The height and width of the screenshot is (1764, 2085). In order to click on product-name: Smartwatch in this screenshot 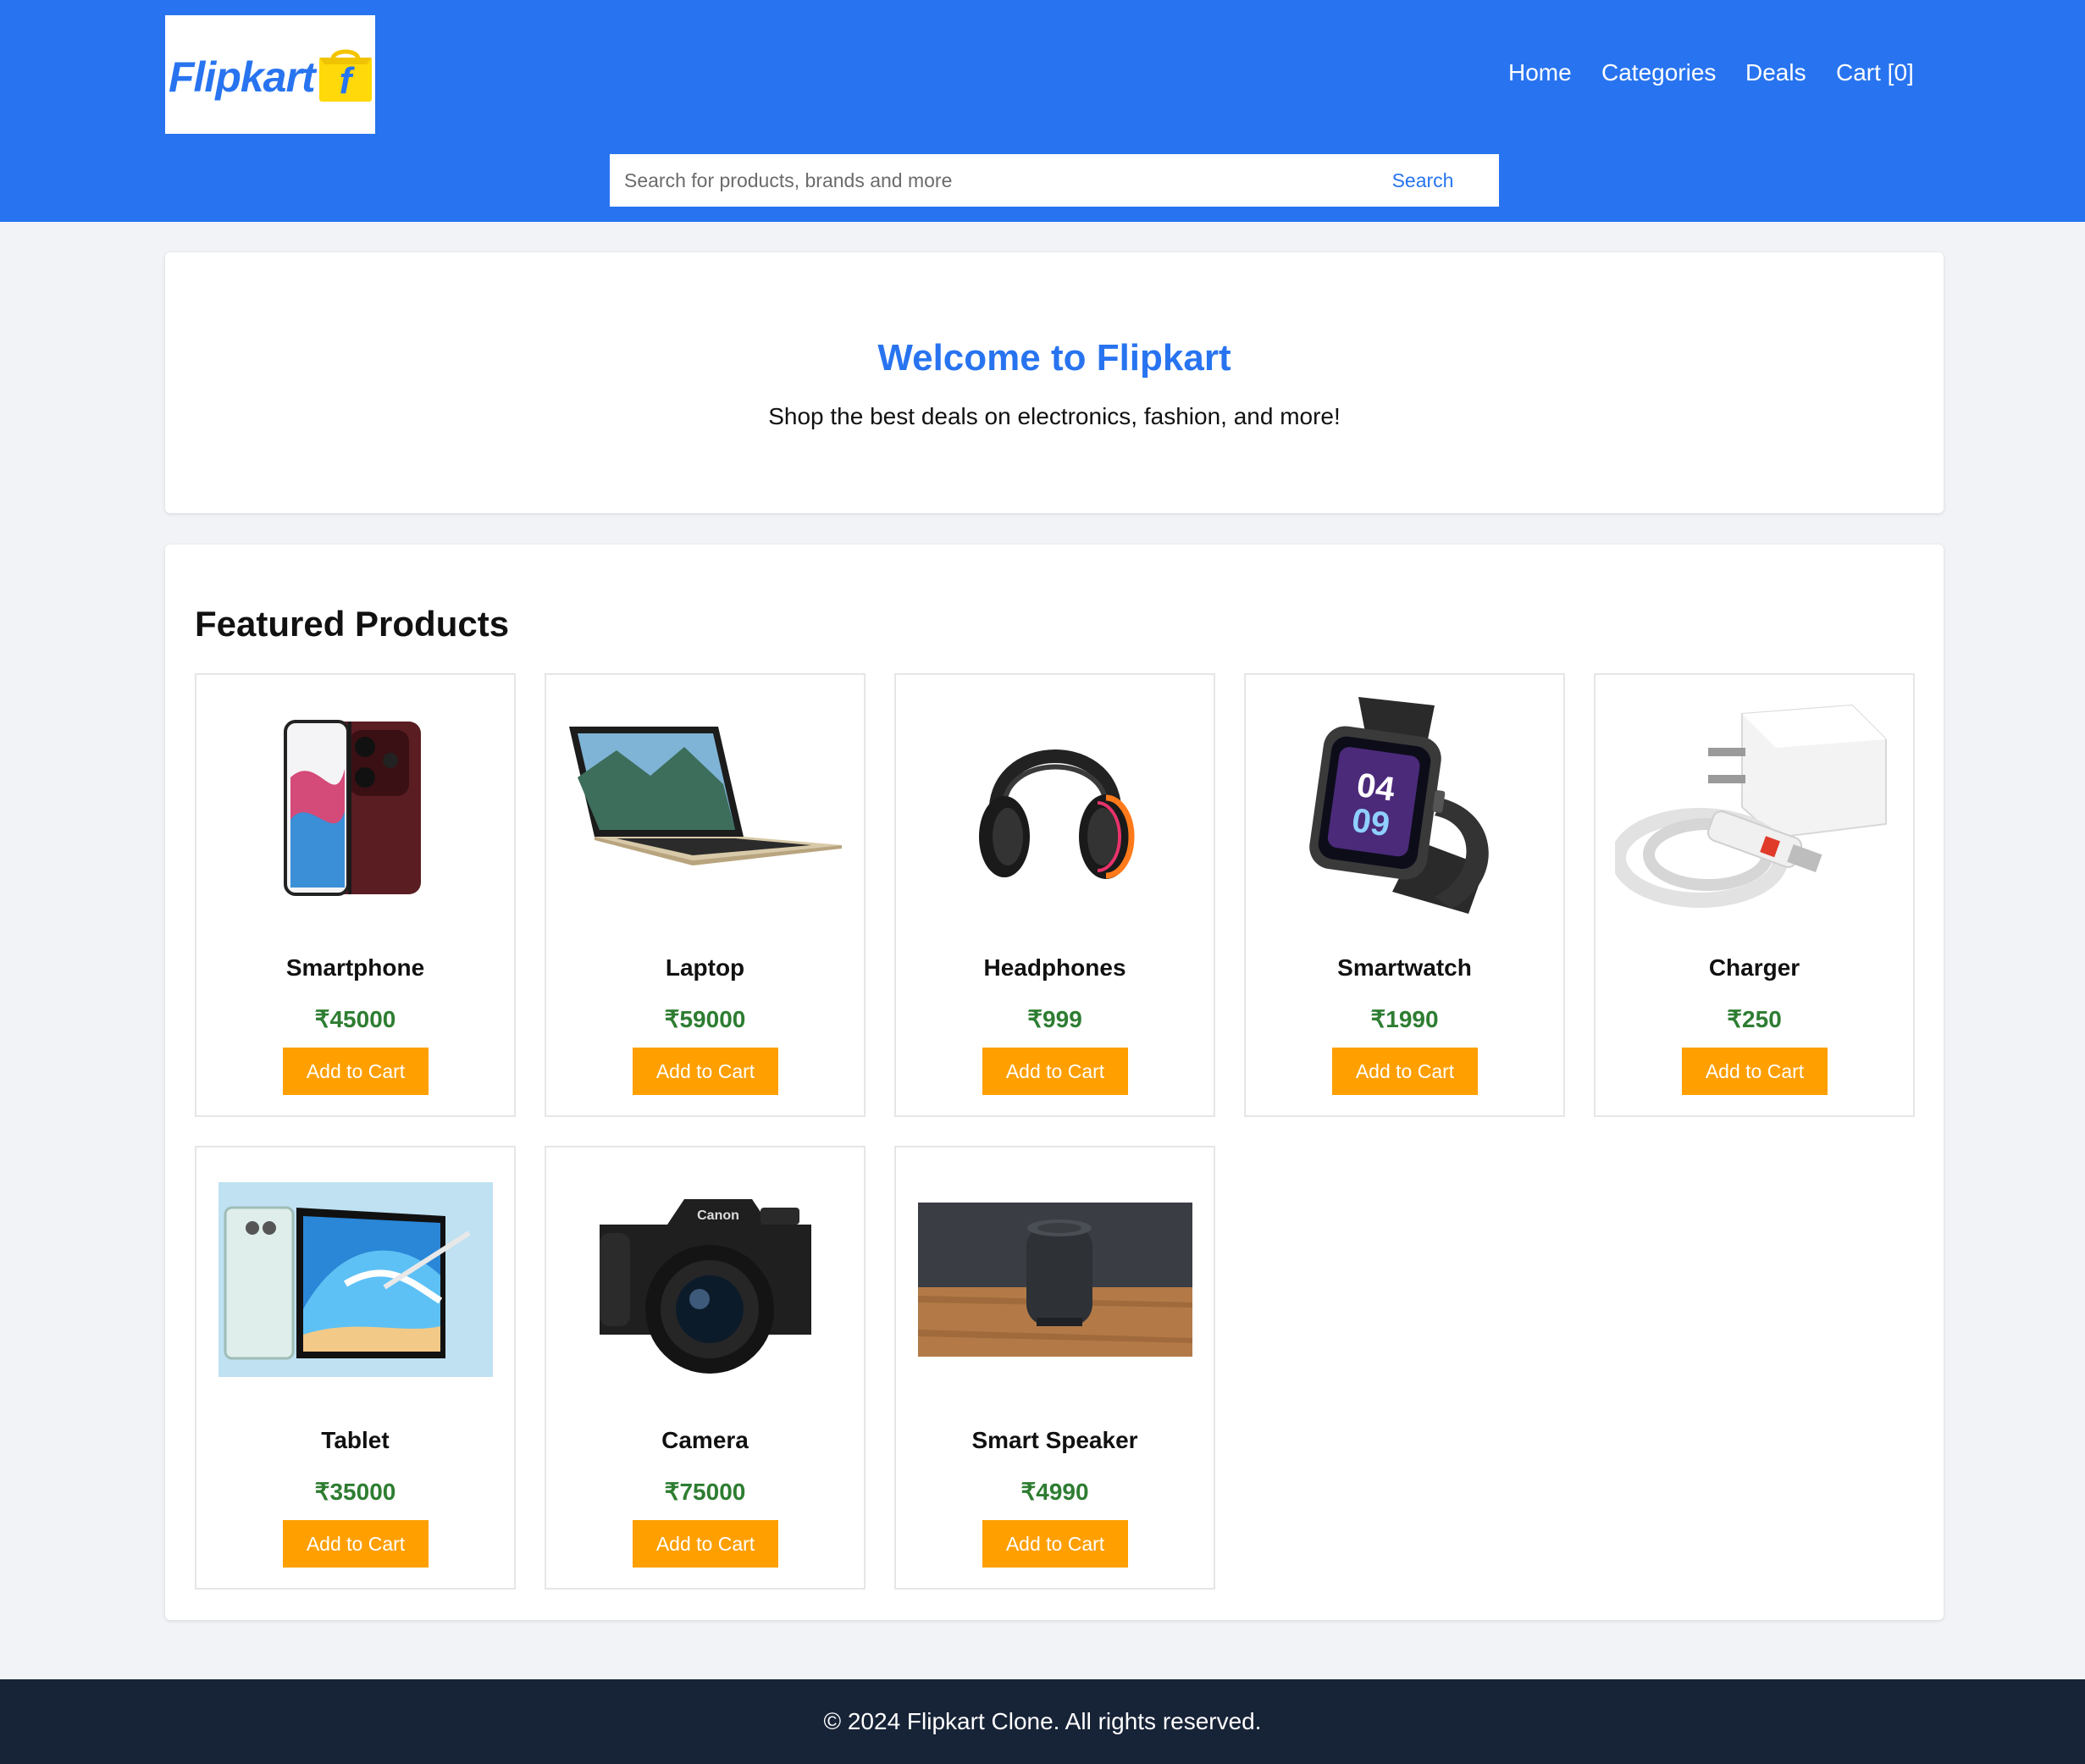, I will do `click(1404, 967)`.